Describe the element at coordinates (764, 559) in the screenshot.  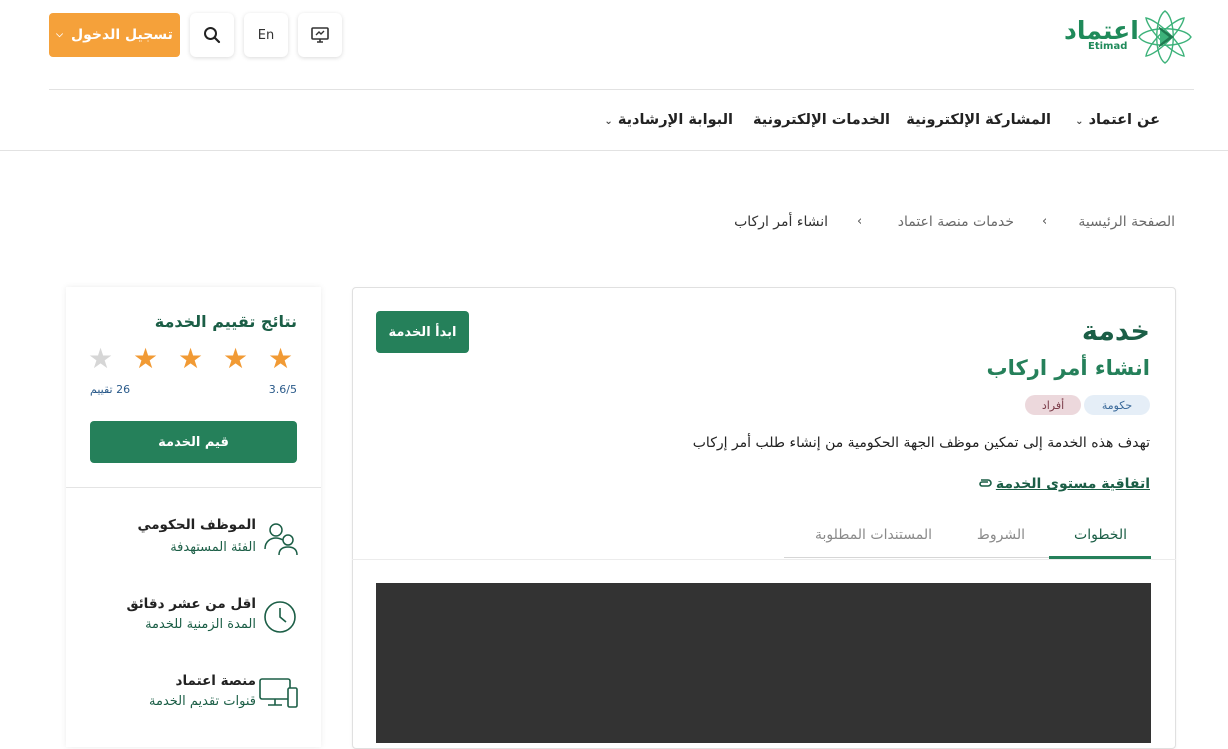
I see `card-divider` at that location.